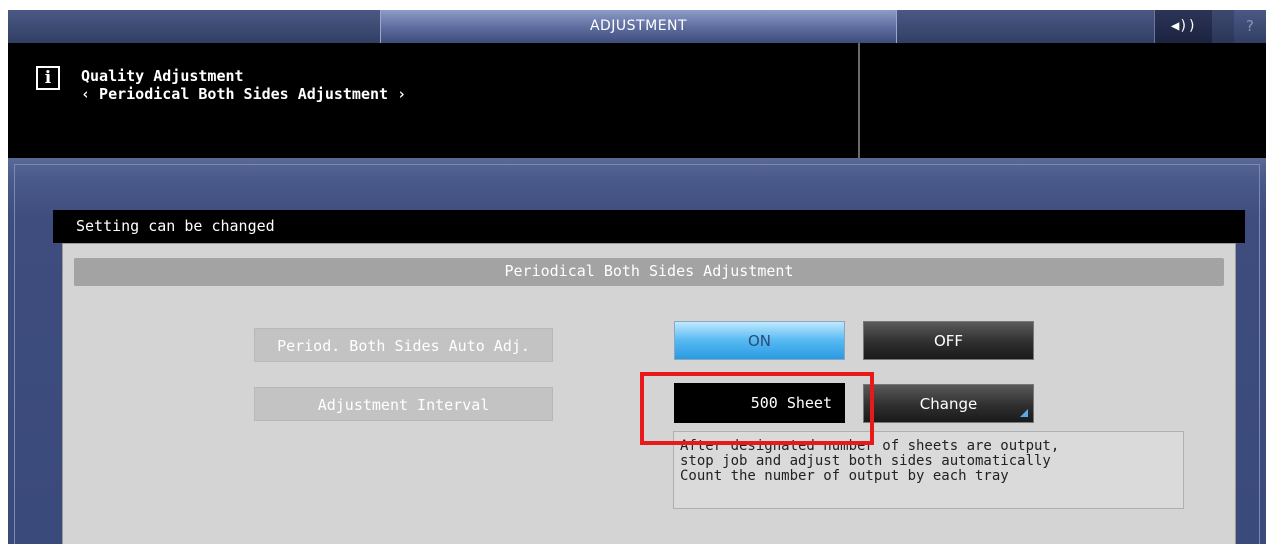 This screenshot has width=1266, height=544. What do you see at coordinates (759, 403) in the screenshot?
I see `interval-value: 500 Sheet` at bounding box center [759, 403].